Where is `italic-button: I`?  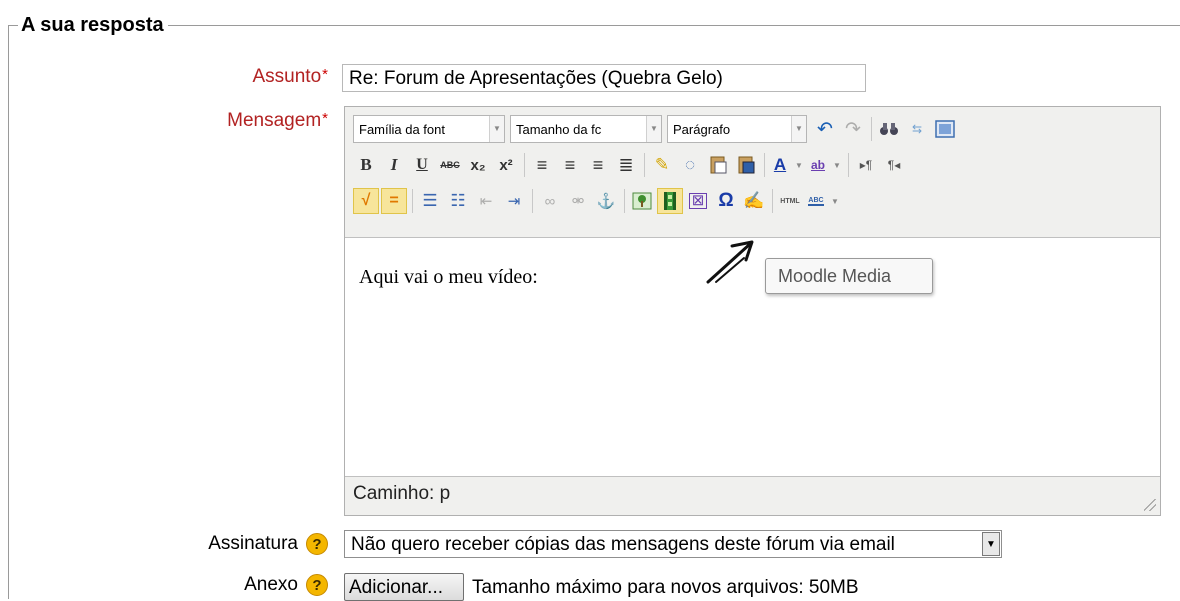
italic-button: I is located at coordinates (394, 165).